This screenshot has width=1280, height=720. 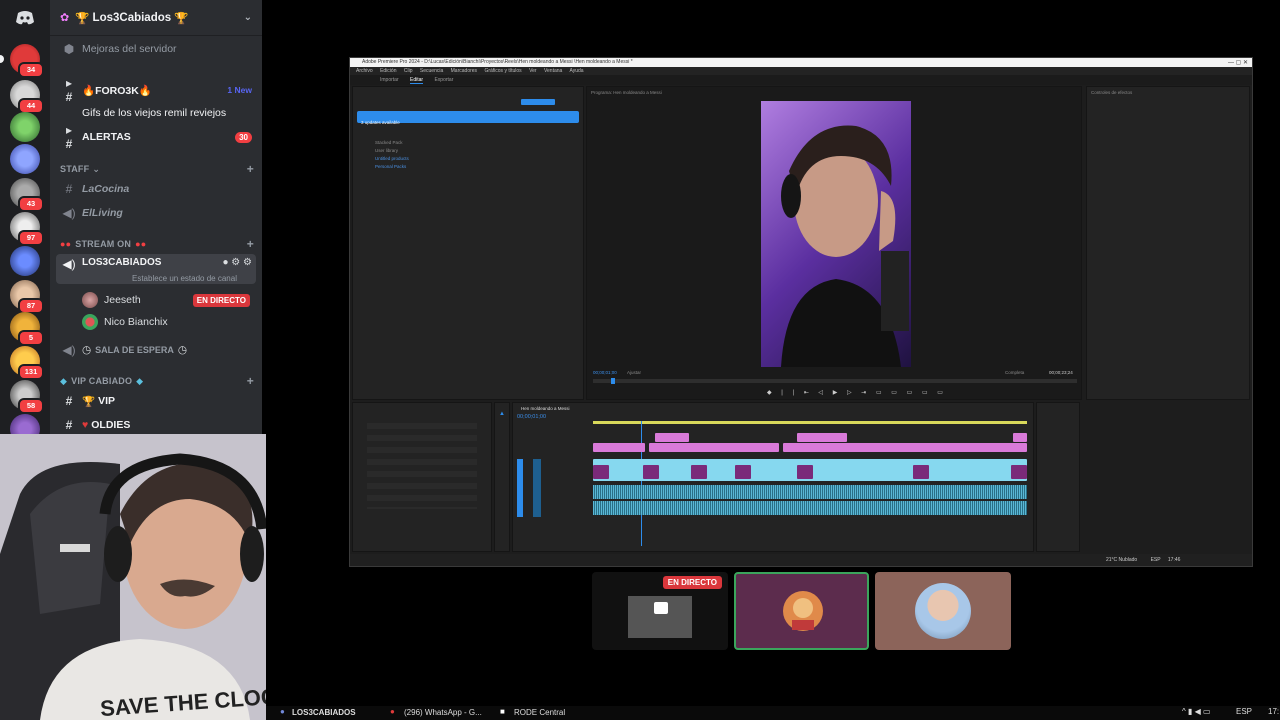 What do you see at coordinates (184, 278) in the screenshot?
I see `channel-status: Establece un estado de canal` at bounding box center [184, 278].